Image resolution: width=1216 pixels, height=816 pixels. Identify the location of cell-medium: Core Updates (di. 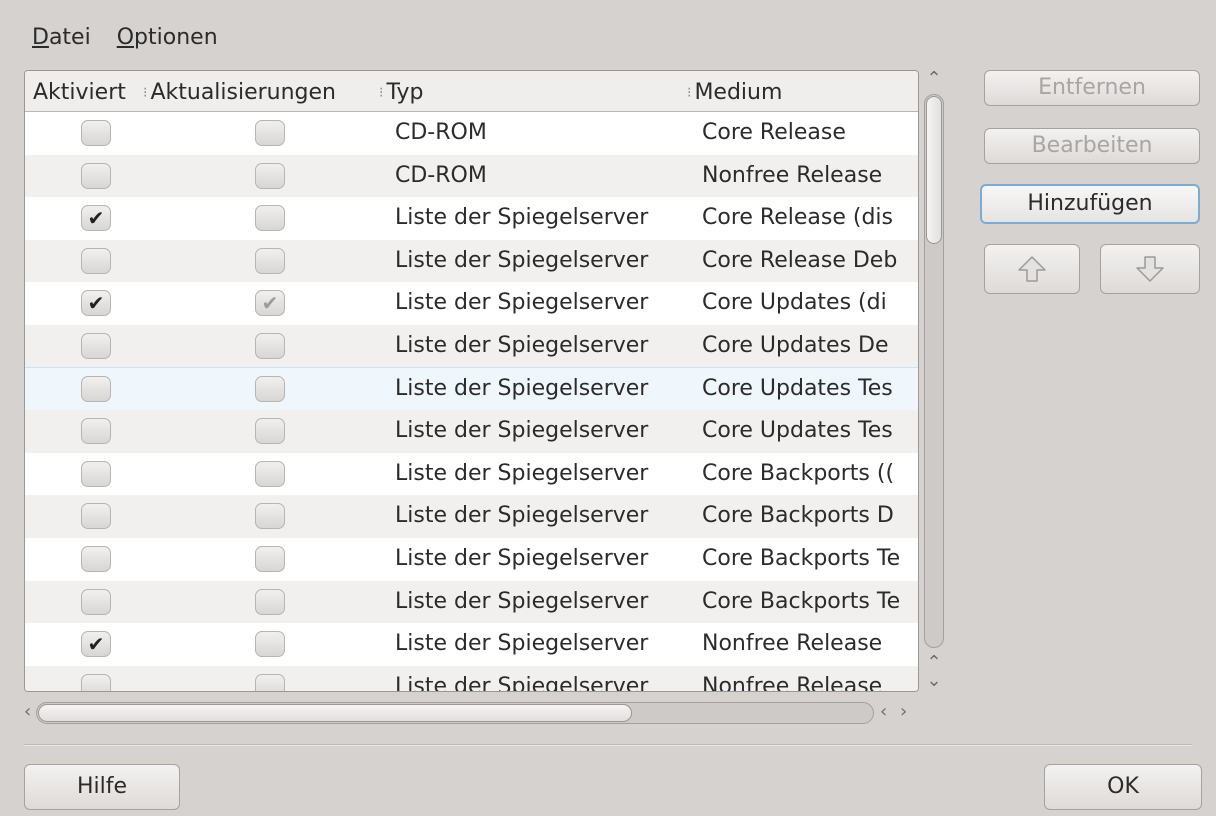
(794, 303).